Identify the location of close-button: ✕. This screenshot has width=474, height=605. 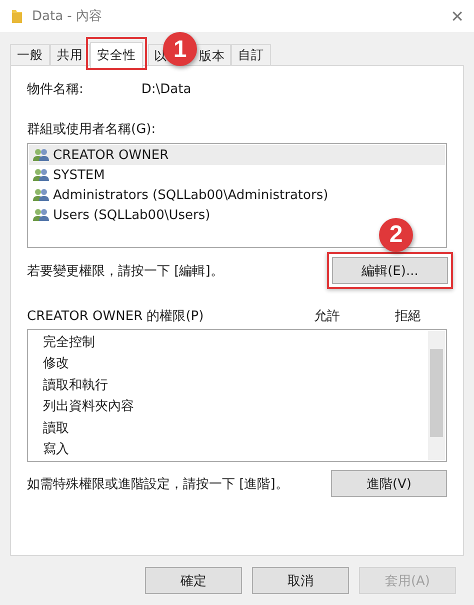
(457, 16).